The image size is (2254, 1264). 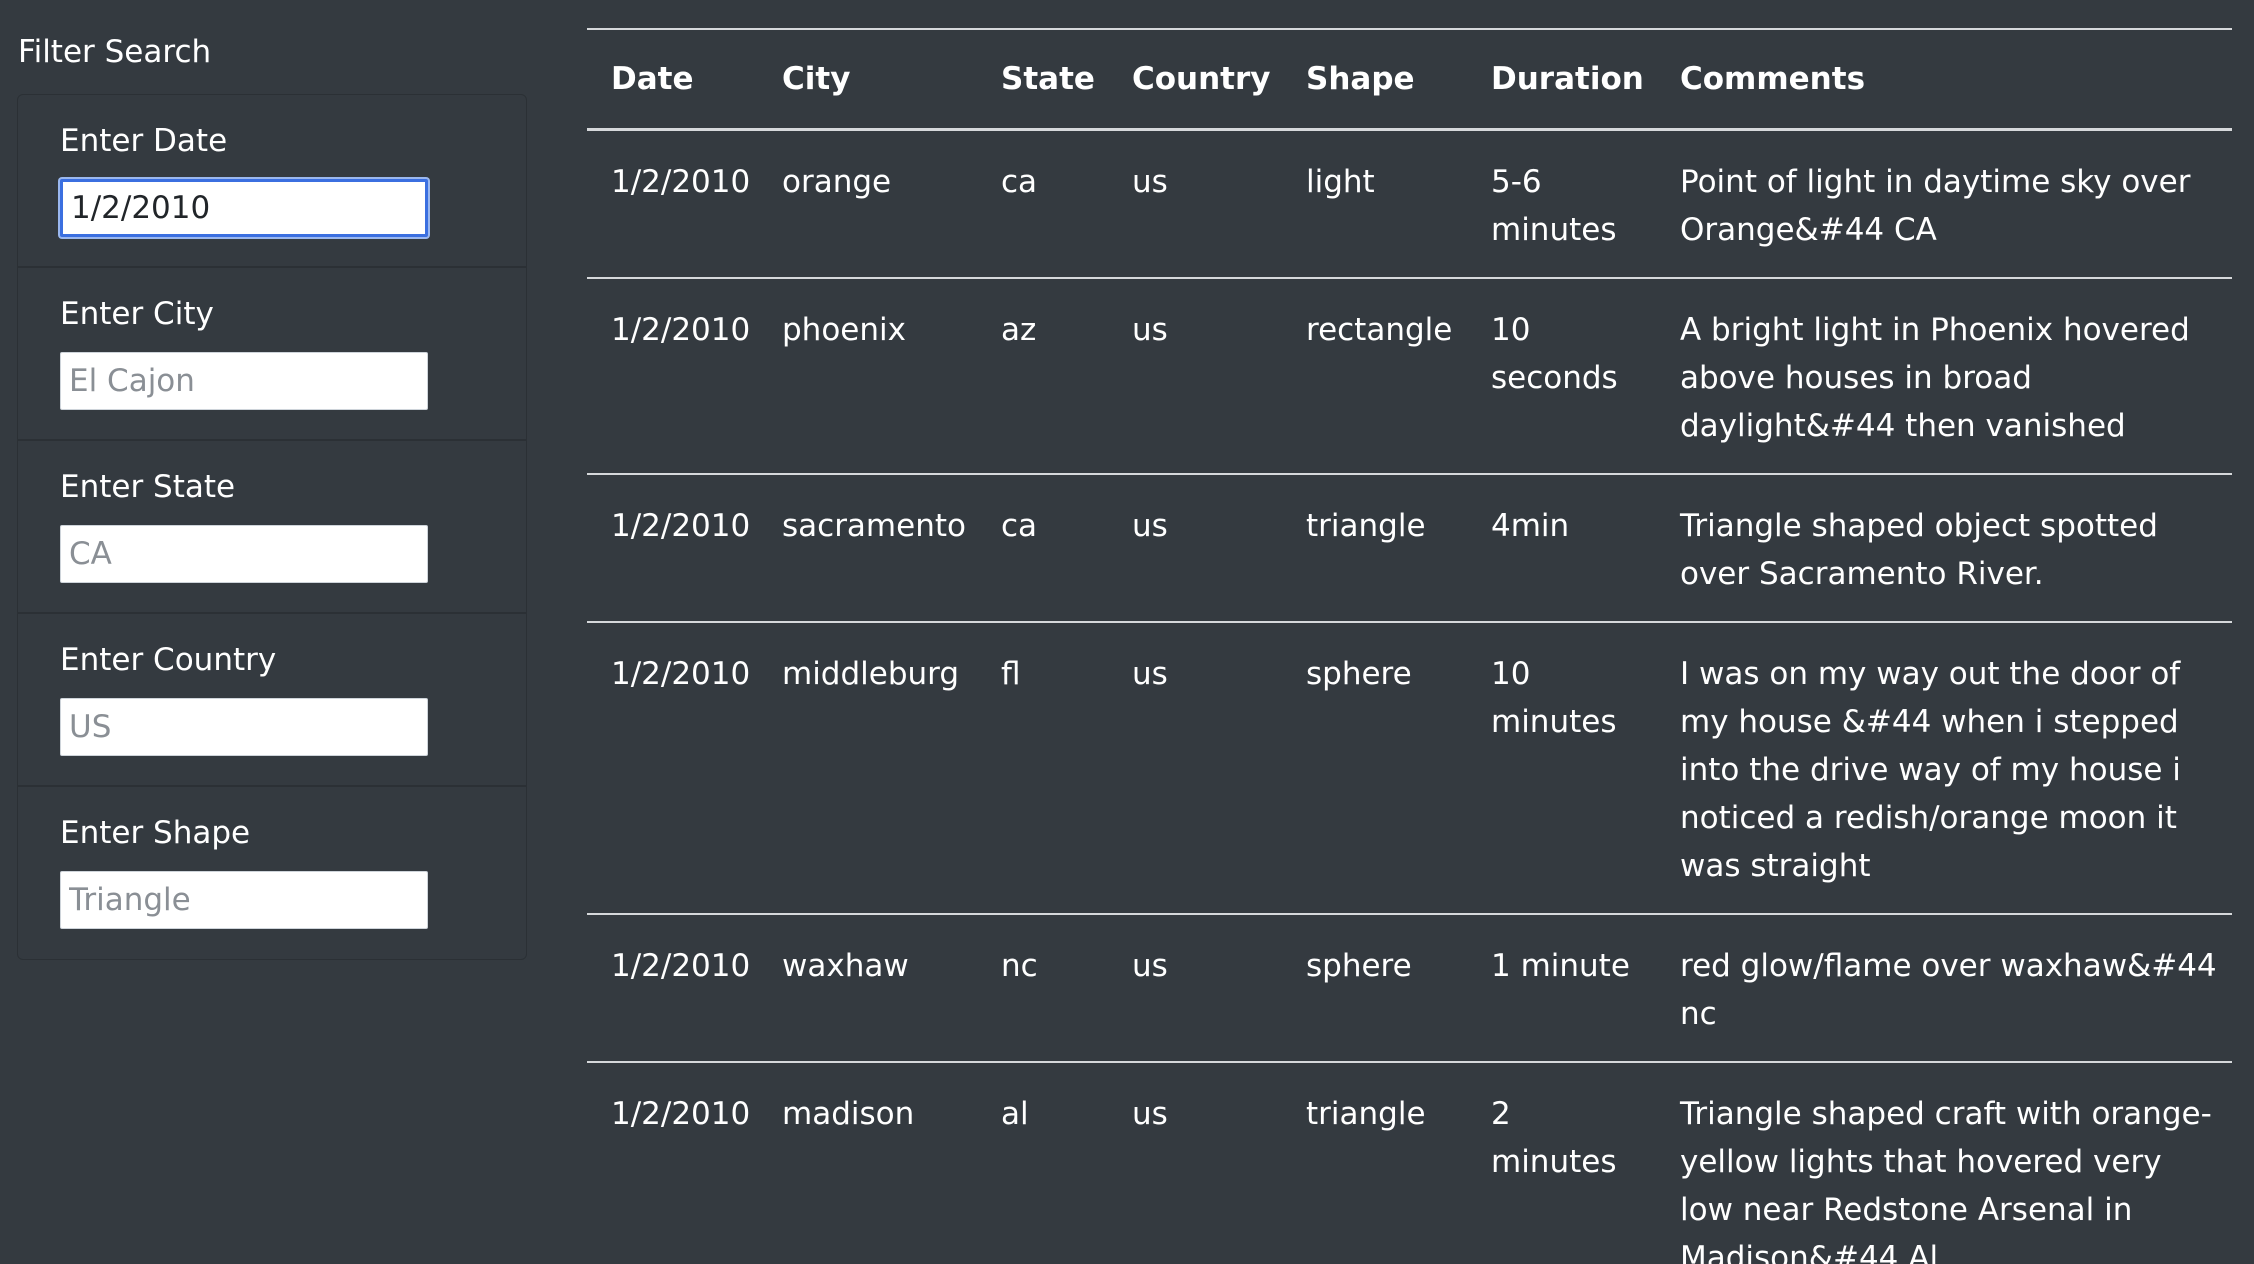 I want to click on cell-duration: 4min, so click(x=1530, y=526).